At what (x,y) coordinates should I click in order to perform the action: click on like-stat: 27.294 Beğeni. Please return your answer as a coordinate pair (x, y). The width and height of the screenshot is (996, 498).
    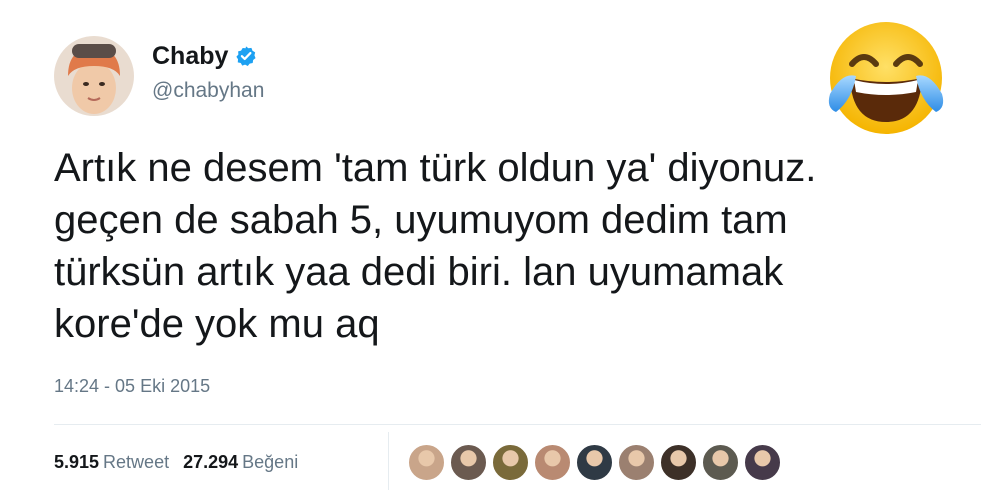
    Looking at the image, I should click on (240, 462).